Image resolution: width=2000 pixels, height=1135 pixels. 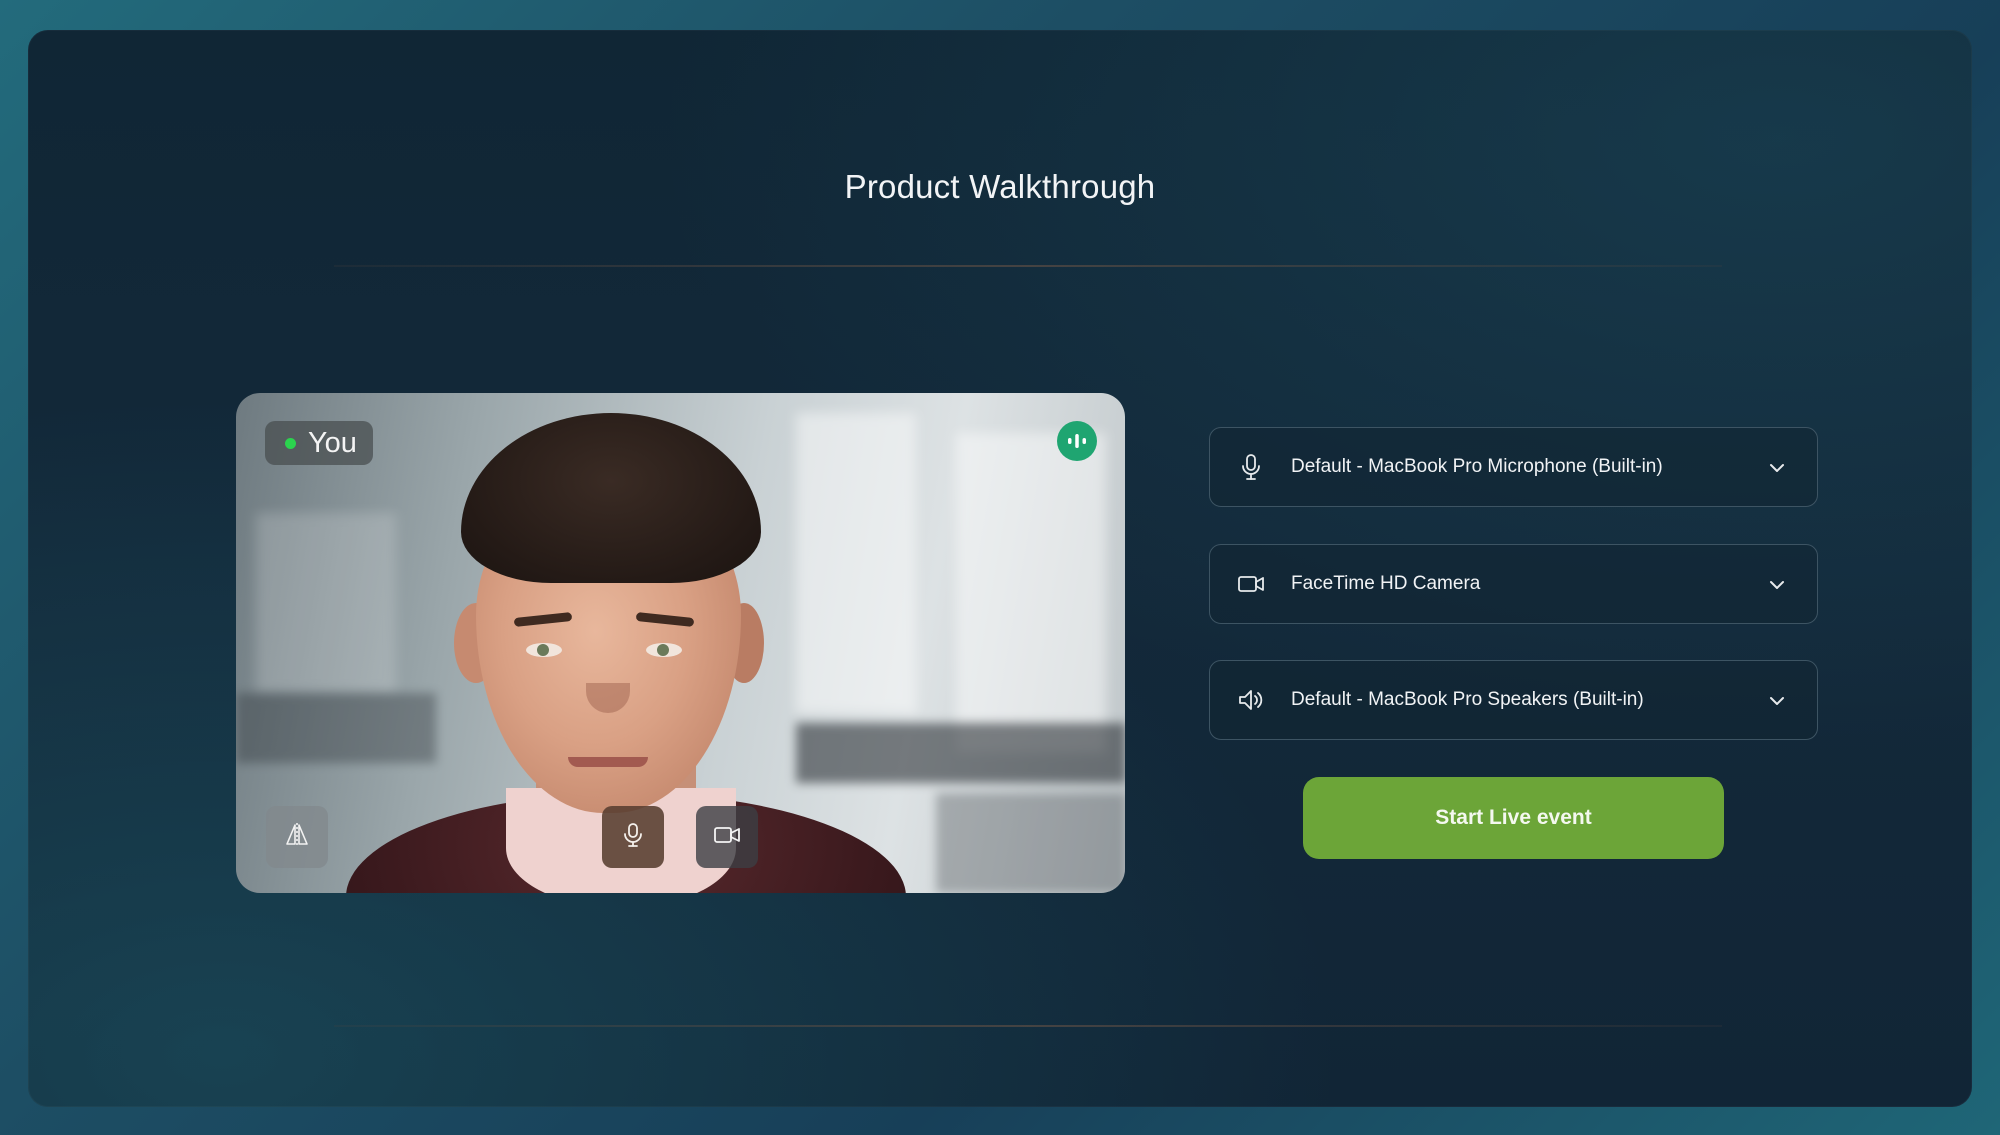 I want to click on mirror-flip-icon, so click(x=297, y=837).